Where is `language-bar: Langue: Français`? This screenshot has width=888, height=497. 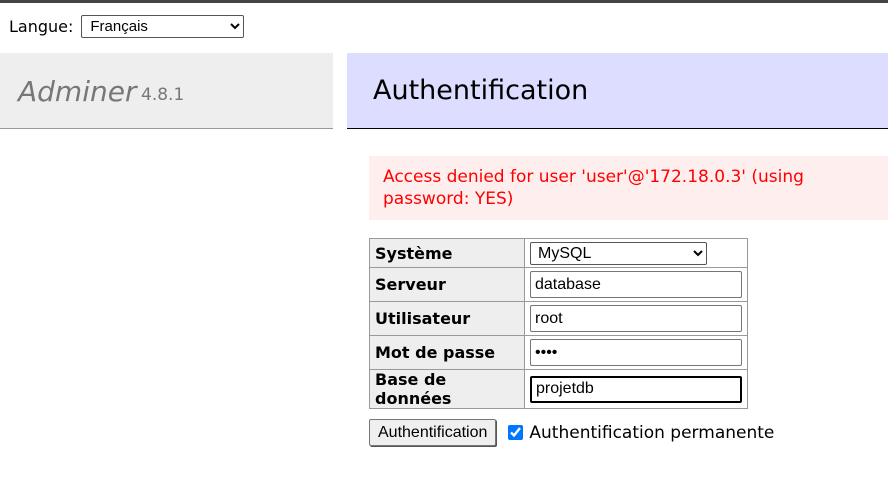 language-bar: Langue: Français is located at coordinates (127, 26).